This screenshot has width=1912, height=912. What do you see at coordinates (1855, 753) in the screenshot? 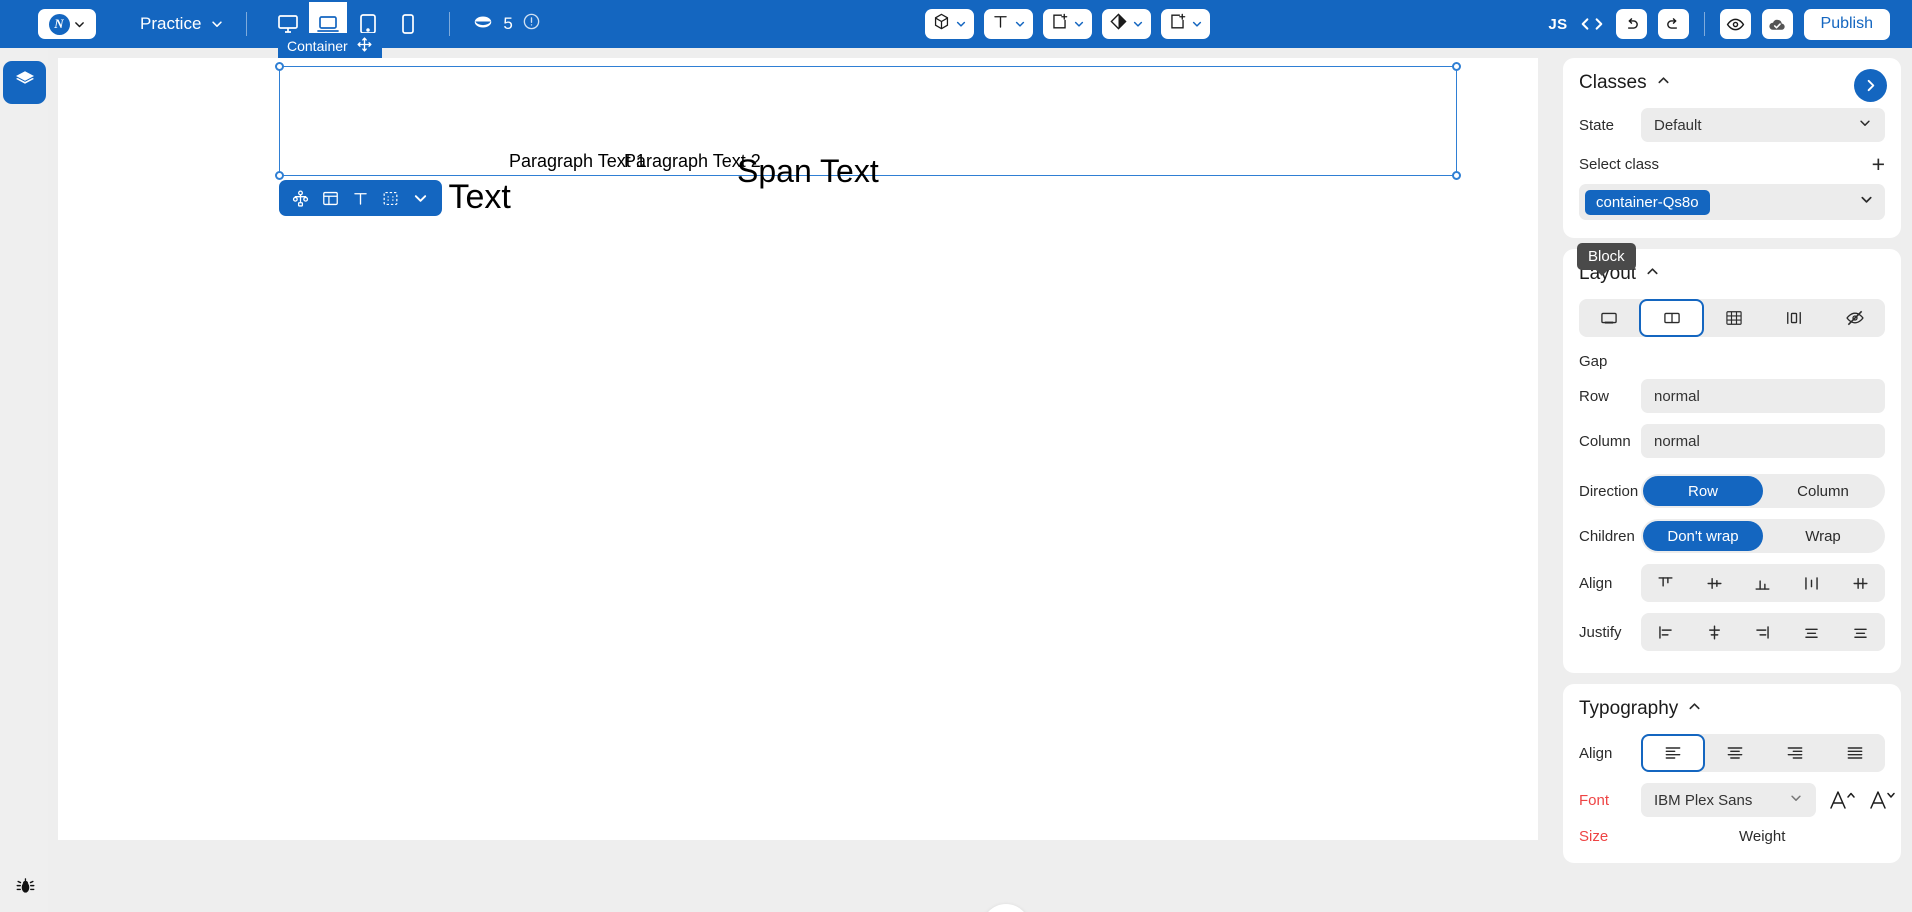
I see `text-align-justify-icon` at bounding box center [1855, 753].